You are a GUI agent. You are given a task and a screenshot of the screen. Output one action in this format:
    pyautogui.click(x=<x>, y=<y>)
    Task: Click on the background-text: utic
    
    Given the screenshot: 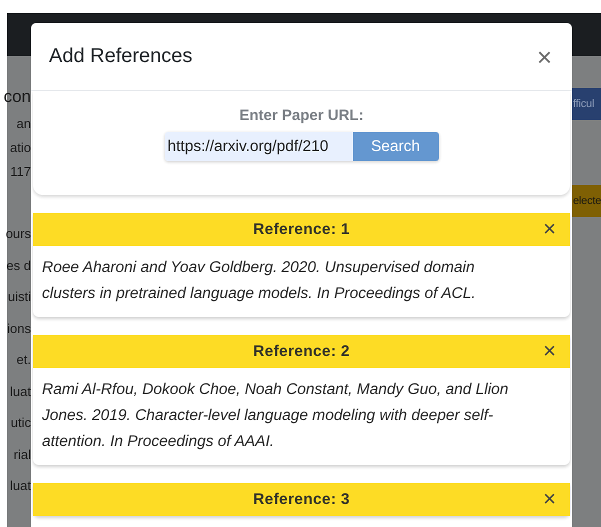 What is the action you would take?
    pyautogui.click(x=20, y=422)
    